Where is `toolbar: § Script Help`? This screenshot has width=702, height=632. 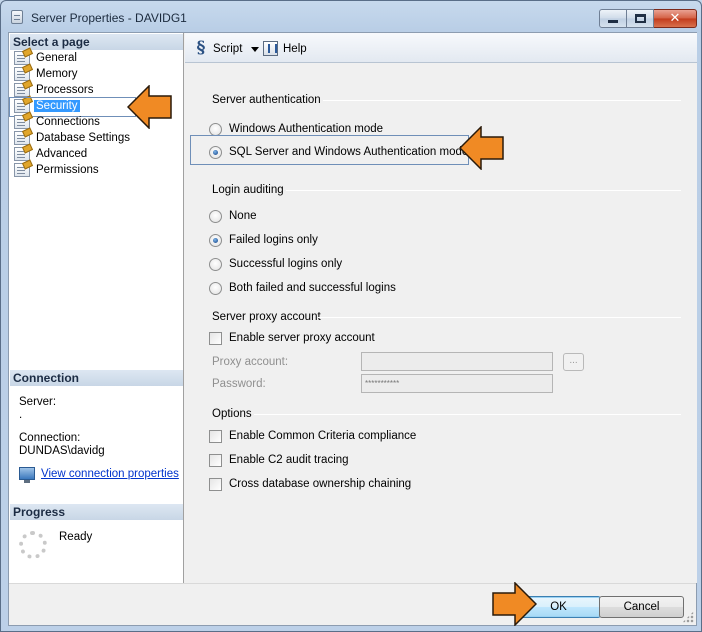
toolbar: § Script Help is located at coordinates (441, 48).